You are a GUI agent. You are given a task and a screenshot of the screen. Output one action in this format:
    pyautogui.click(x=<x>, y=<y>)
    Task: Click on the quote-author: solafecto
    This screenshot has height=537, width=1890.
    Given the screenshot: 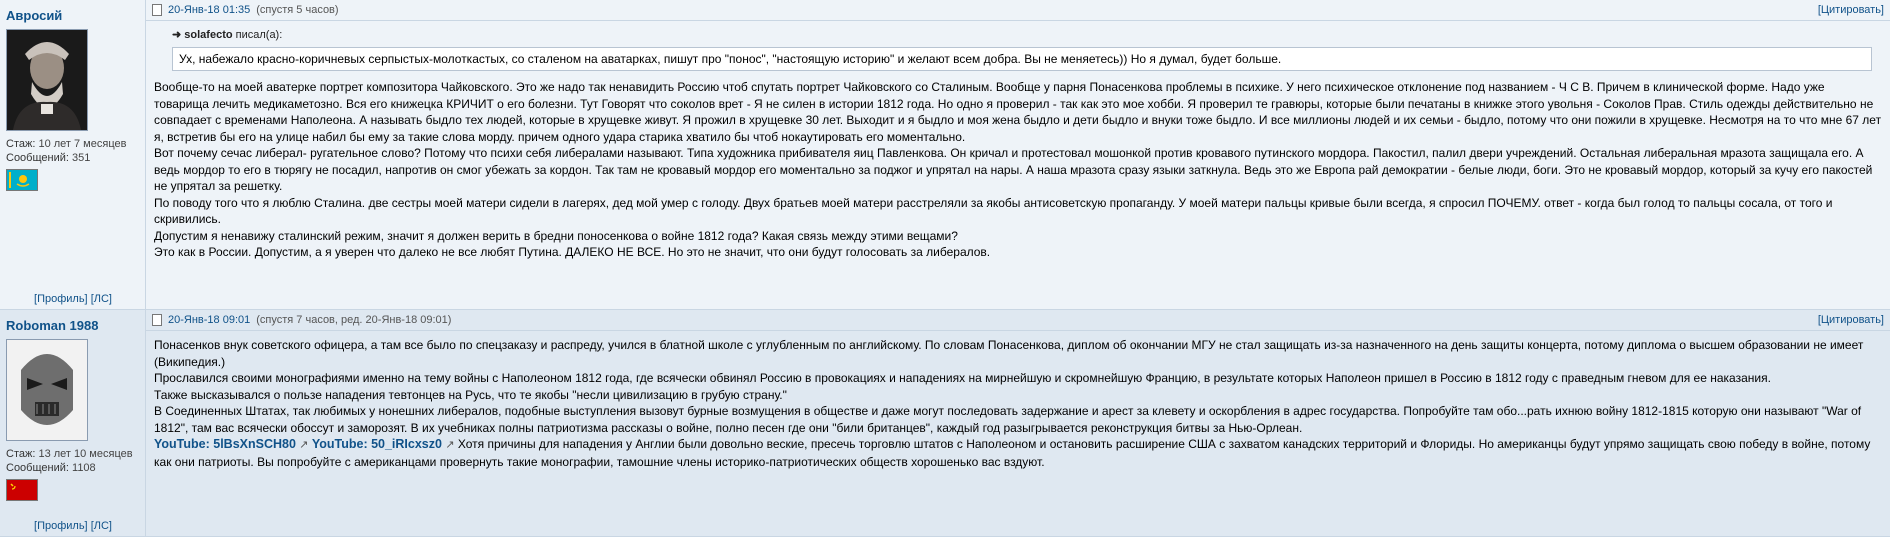 What is the action you would take?
    pyautogui.click(x=208, y=35)
    